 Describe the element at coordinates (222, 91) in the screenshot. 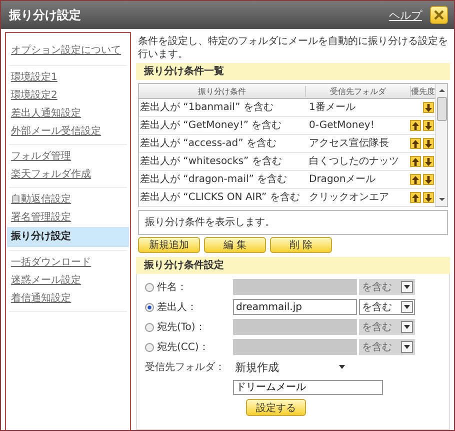

I see `column-header: 振り分け条件` at that location.